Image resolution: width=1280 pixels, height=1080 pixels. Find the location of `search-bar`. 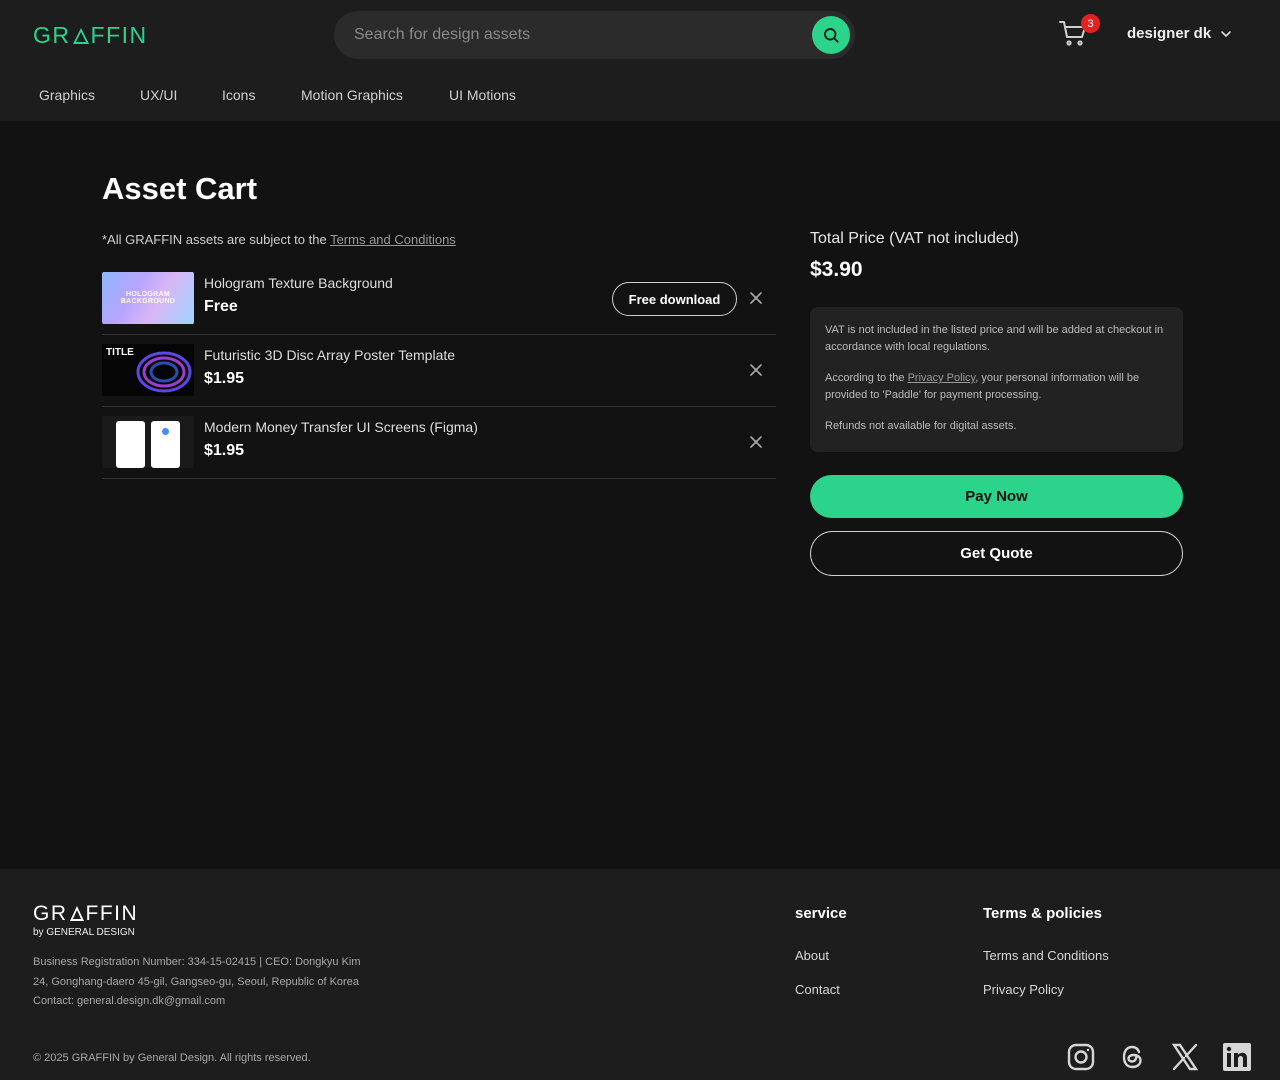

search-bar is located at coordinates (594, 35).